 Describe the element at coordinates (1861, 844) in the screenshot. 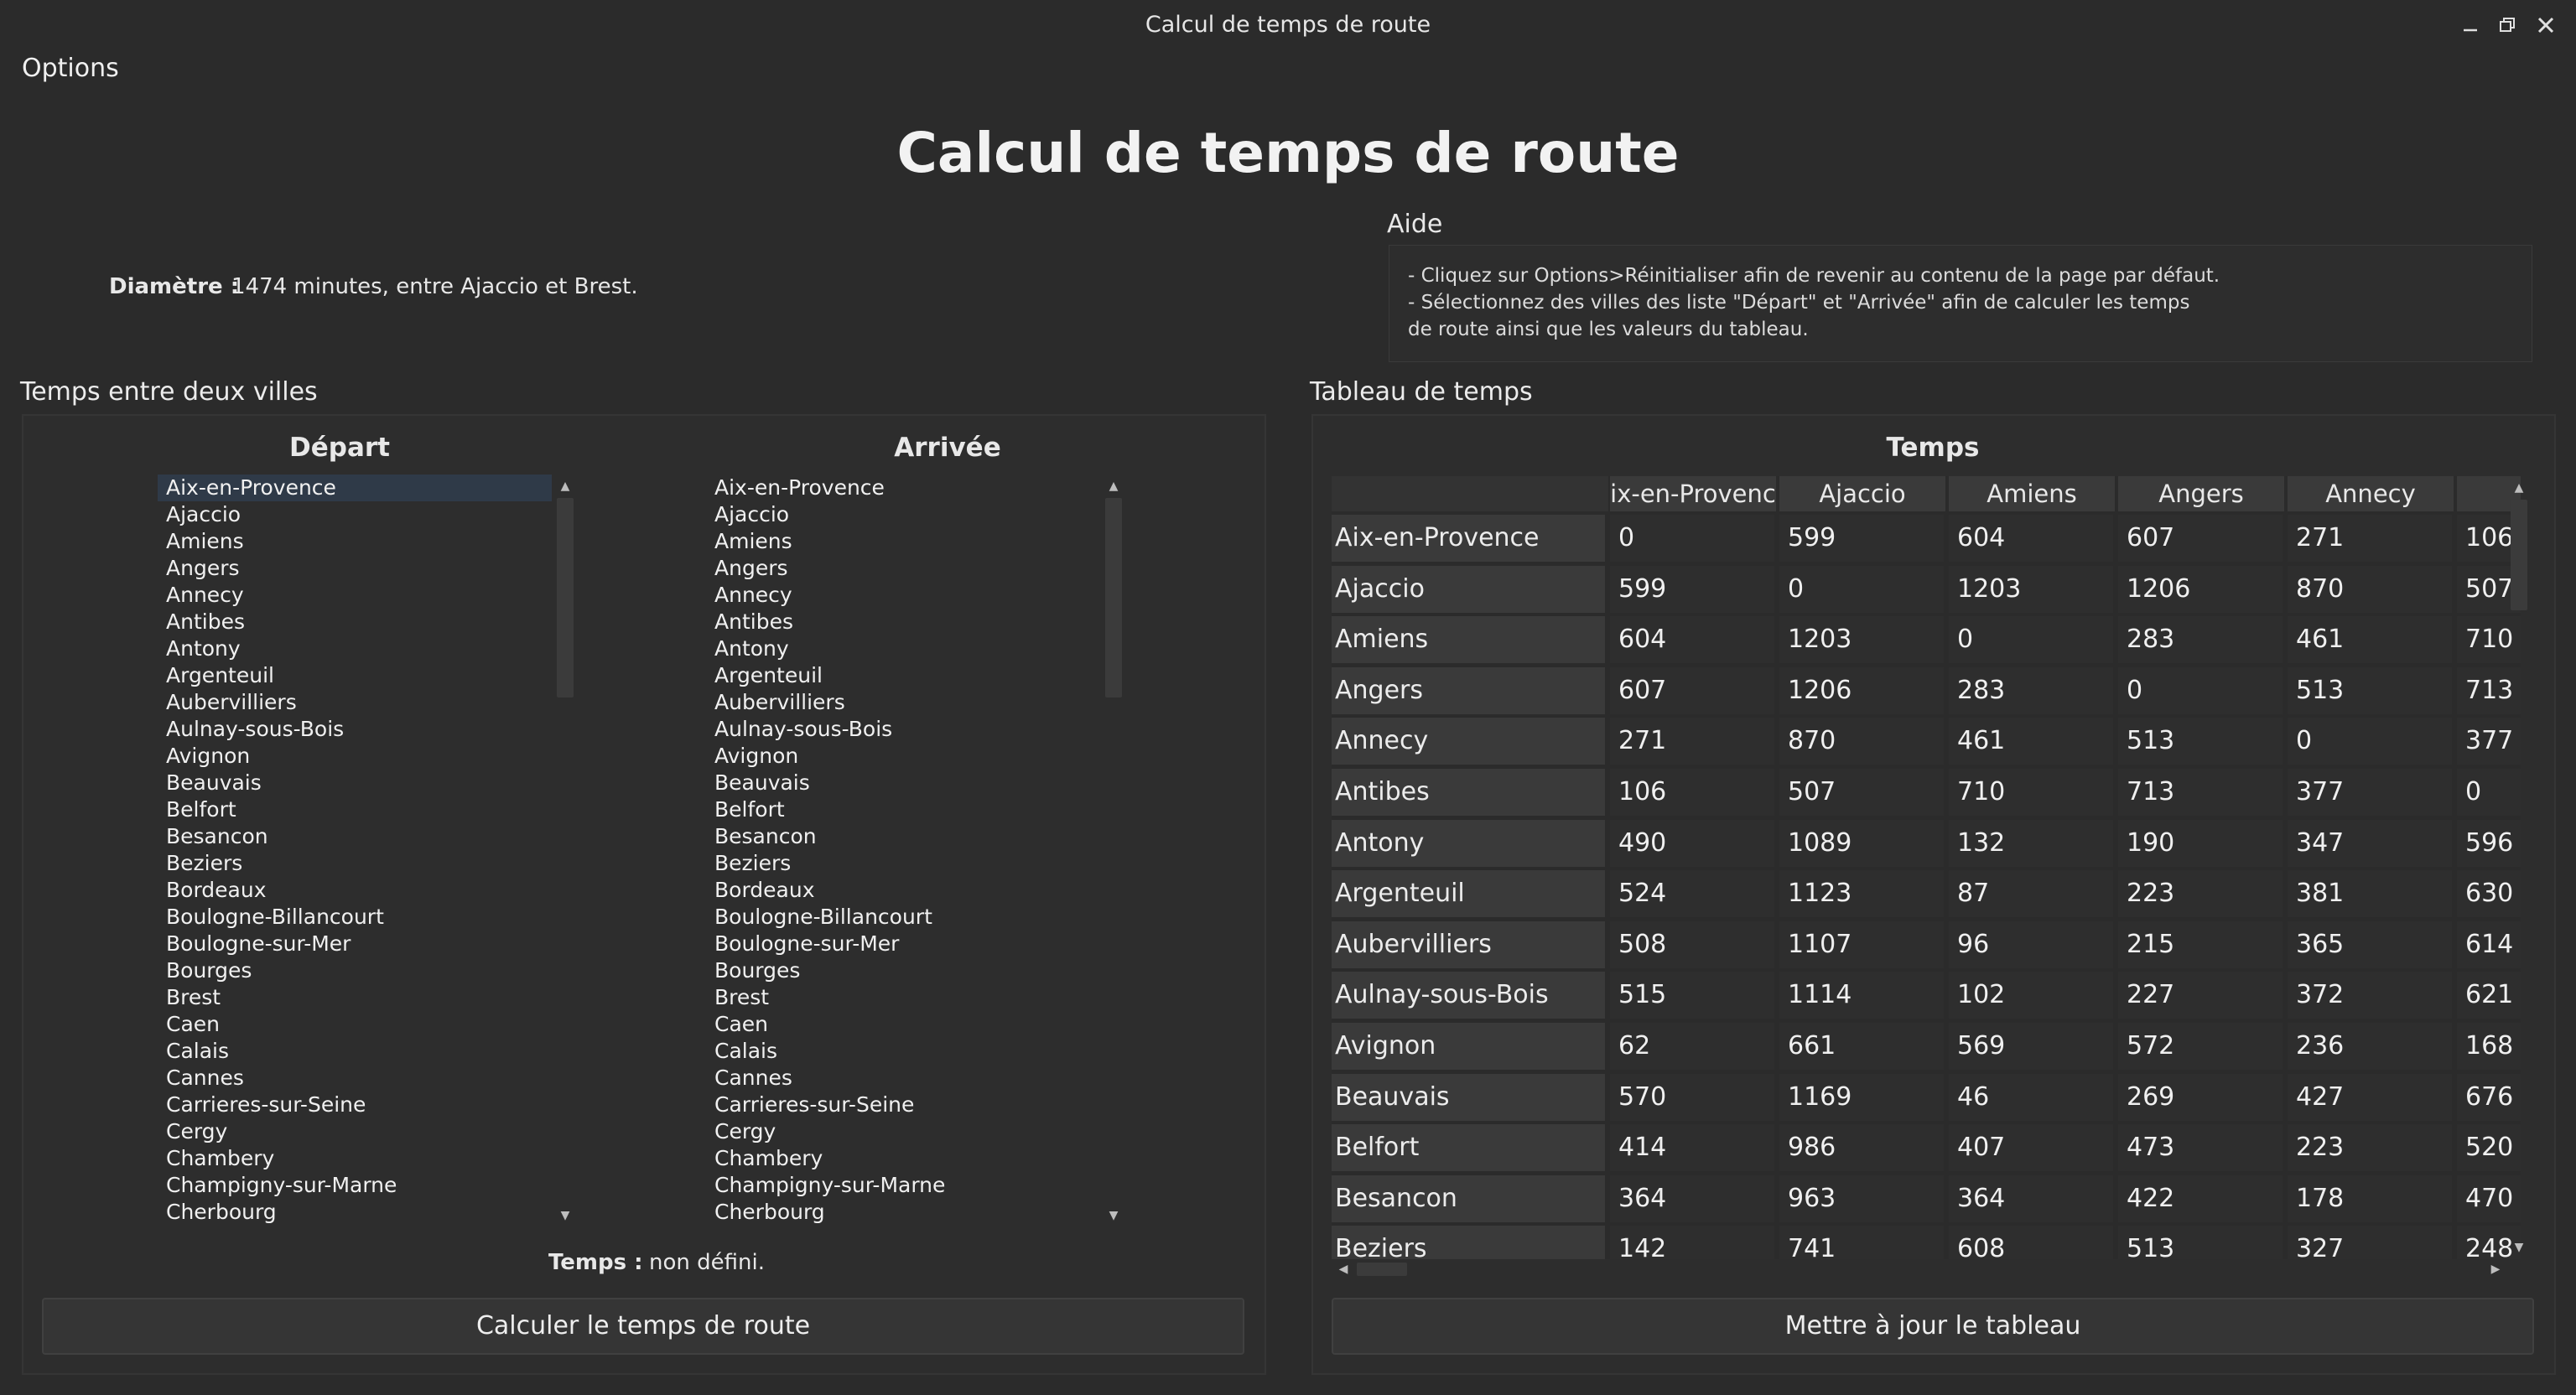

I see `table-cell: 1089` at that location.